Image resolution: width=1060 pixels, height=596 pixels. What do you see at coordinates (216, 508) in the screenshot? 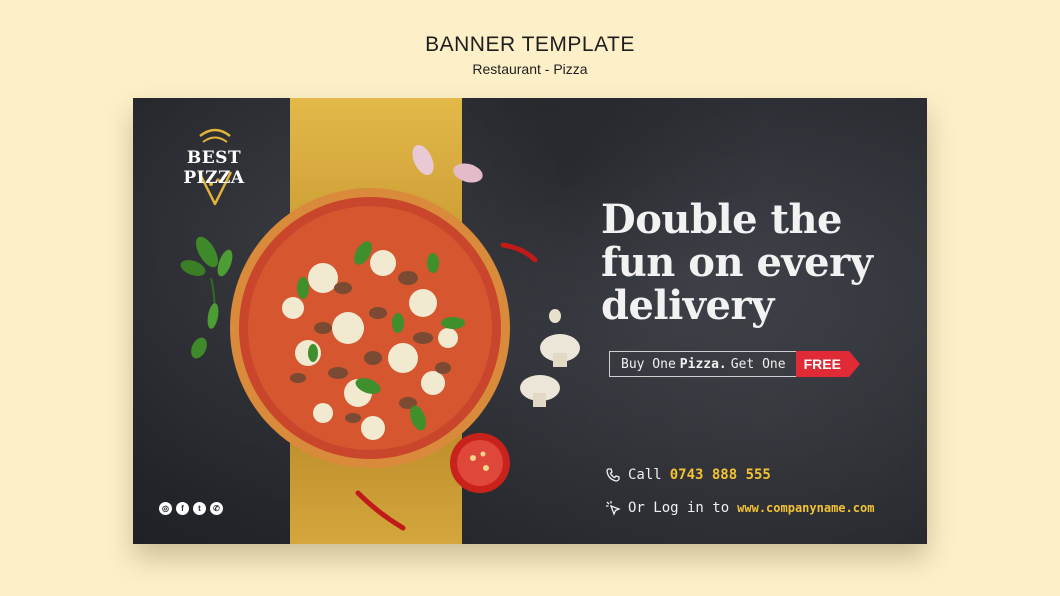
I see `whatsapp-icon: ✆` at bounding box center [216, 508].